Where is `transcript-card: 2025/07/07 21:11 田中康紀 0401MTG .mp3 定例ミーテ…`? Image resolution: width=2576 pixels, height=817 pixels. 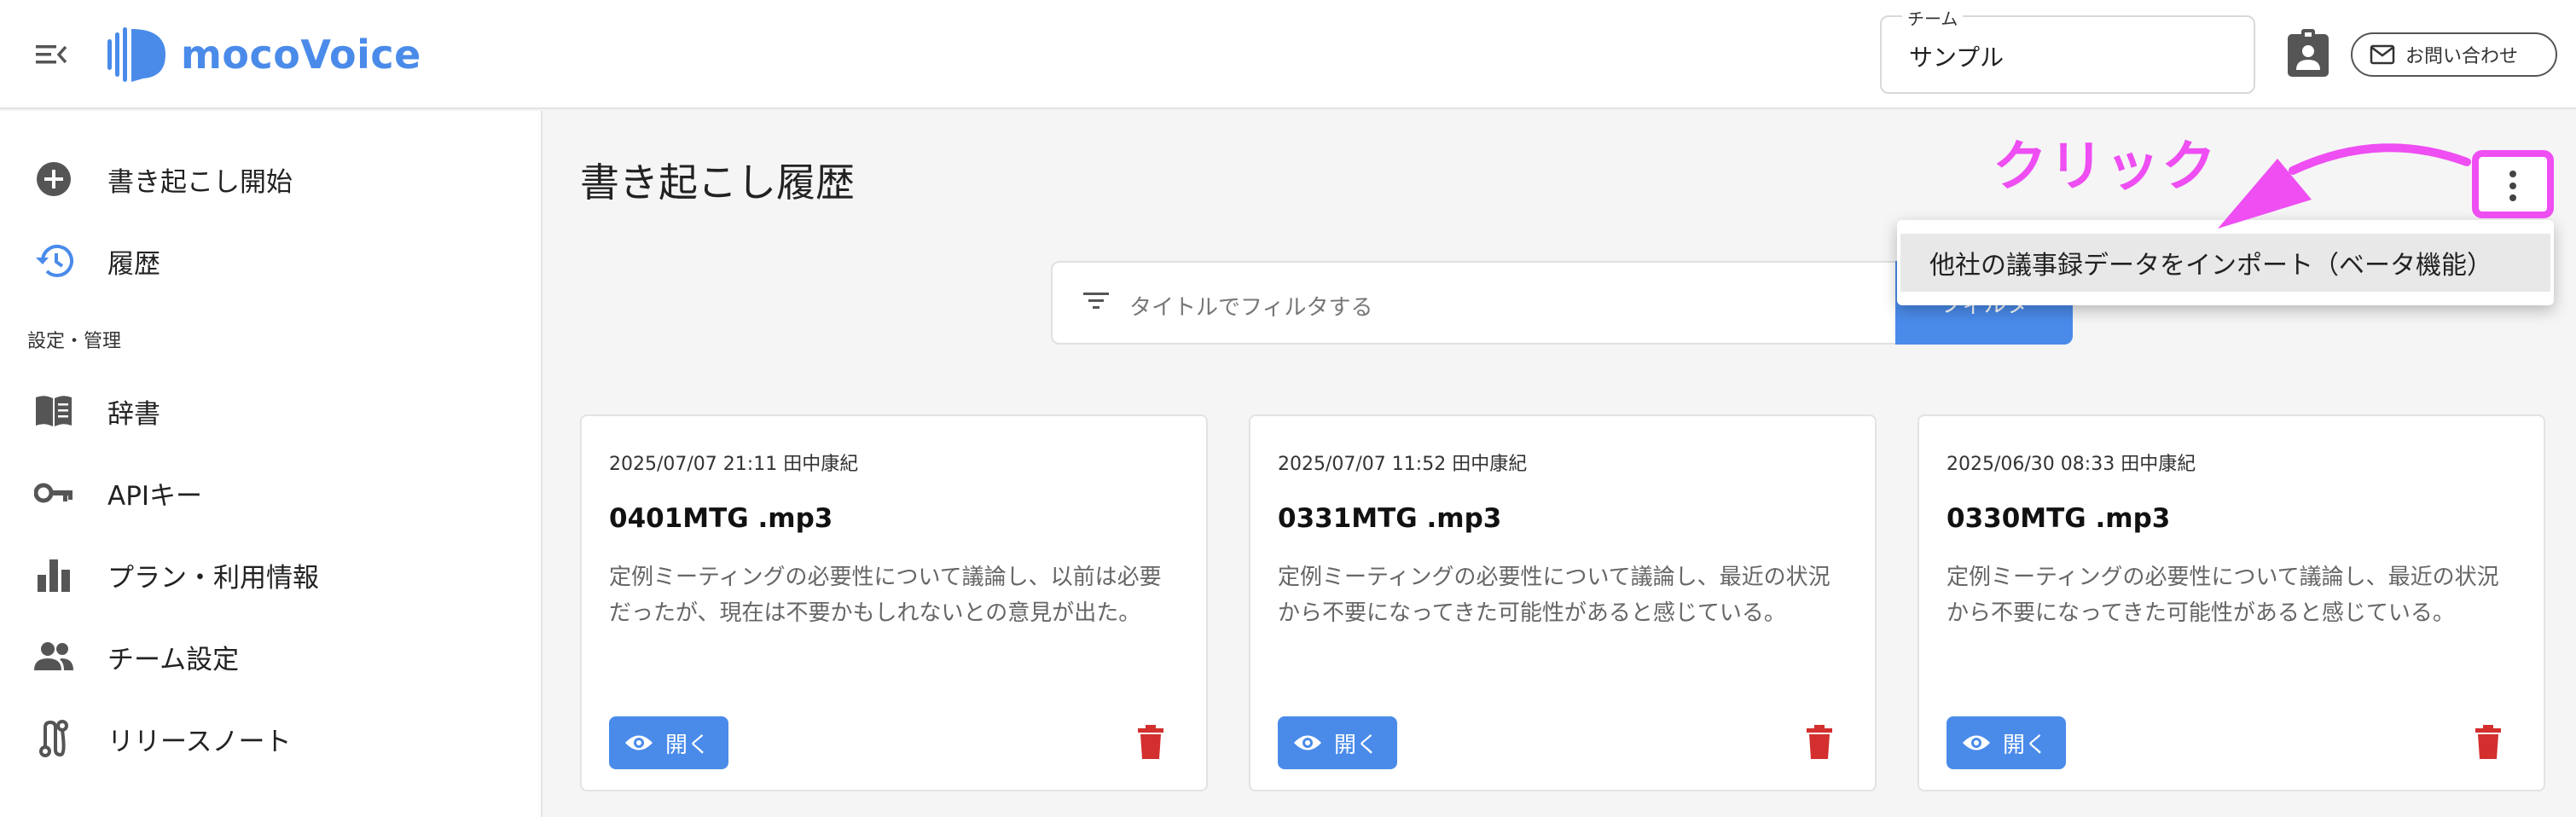
transcript-card: 2025/07/07 21:11 田中康紀 0401MTG .mp3 定例ミーテ… is located at coordinates (894, 602).